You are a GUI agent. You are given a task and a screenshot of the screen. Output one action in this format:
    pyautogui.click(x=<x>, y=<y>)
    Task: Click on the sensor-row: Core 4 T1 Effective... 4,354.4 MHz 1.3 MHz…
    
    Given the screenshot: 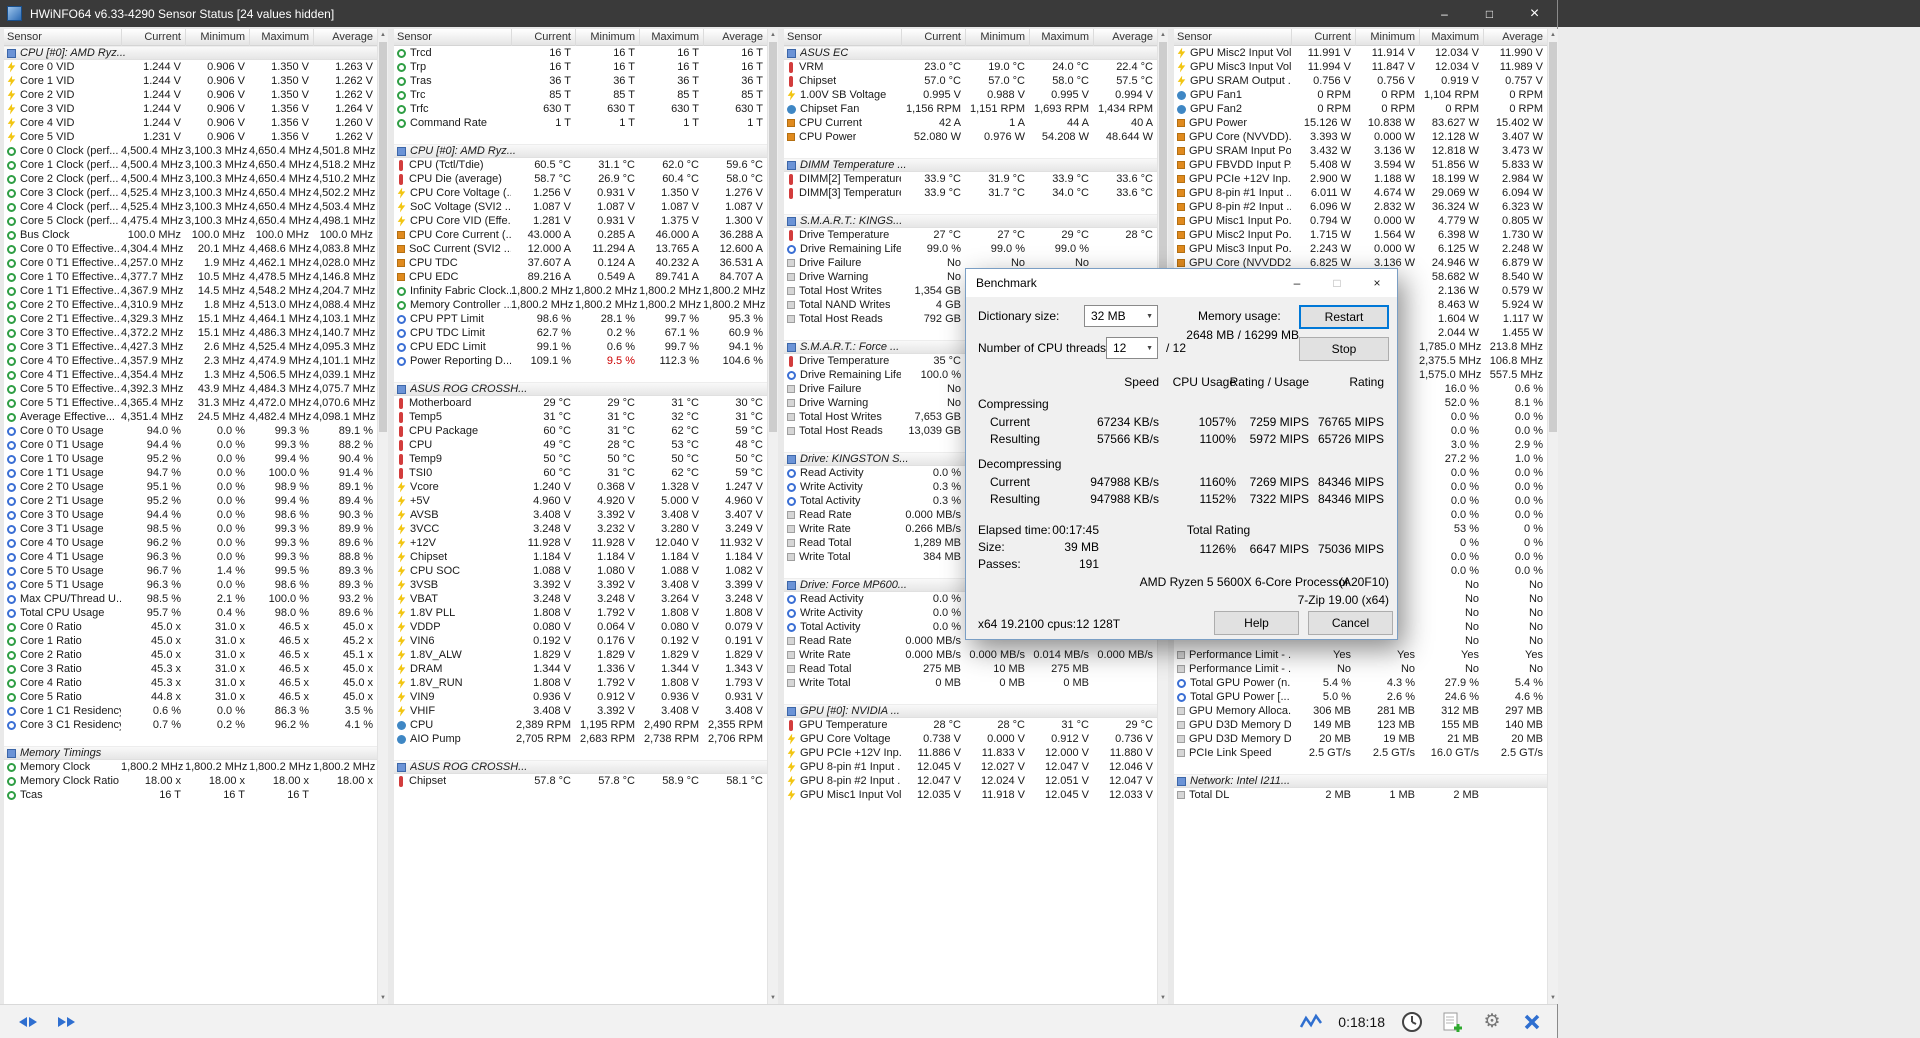 What is the action you would take?
    pyautogui.click(x=190, y=375)
    